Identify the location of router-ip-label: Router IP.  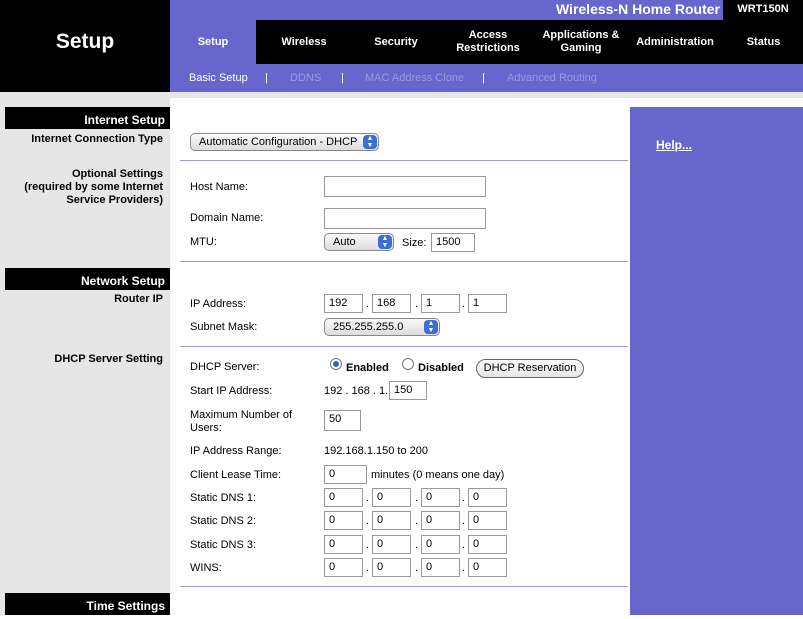
(138, 299).